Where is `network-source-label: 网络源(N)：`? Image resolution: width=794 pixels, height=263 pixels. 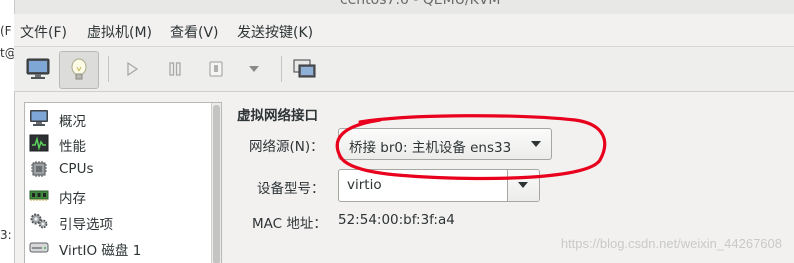
network-source-label: 网络源(N)： is located at coordinates (286, 147).